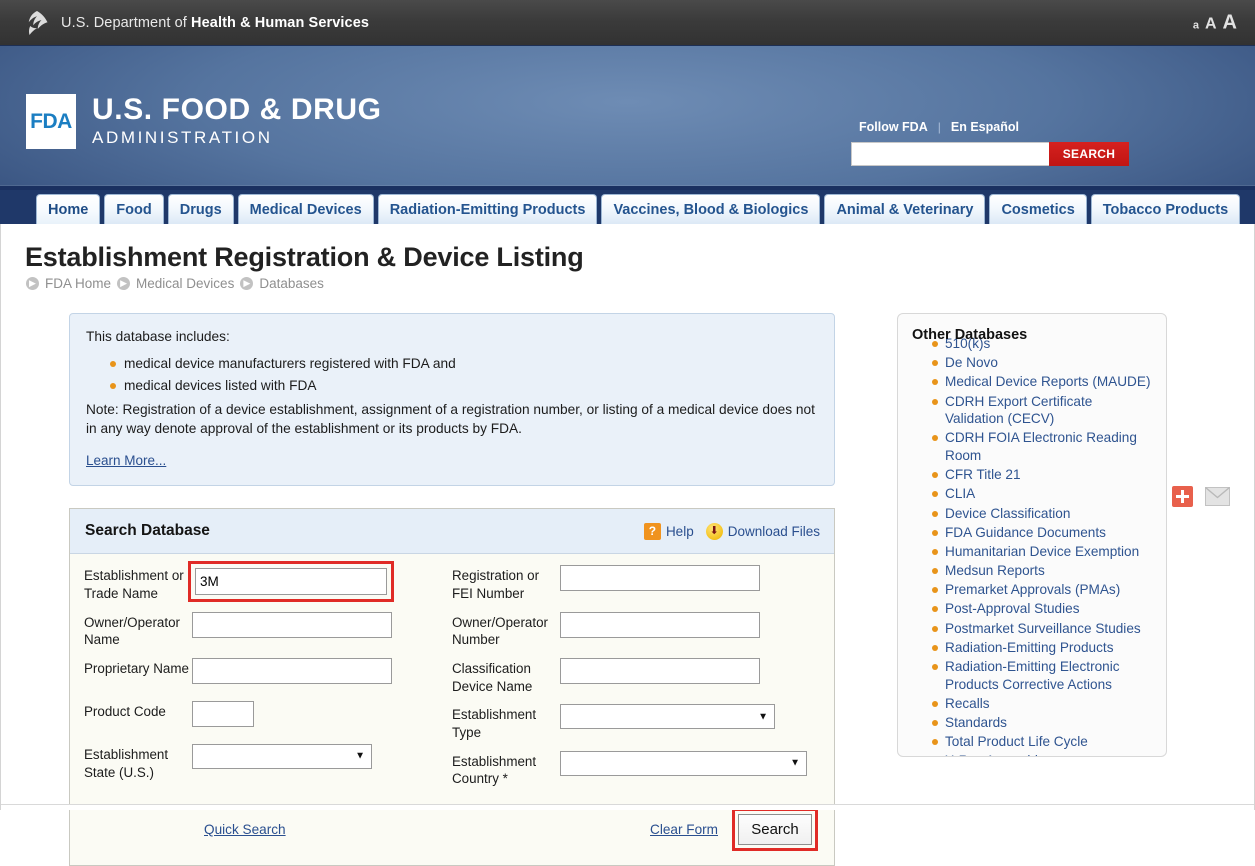 The width and height of the screenshot is (1255, 866). I want to click on chevron-down-icon: ▼, so click(763, 717).